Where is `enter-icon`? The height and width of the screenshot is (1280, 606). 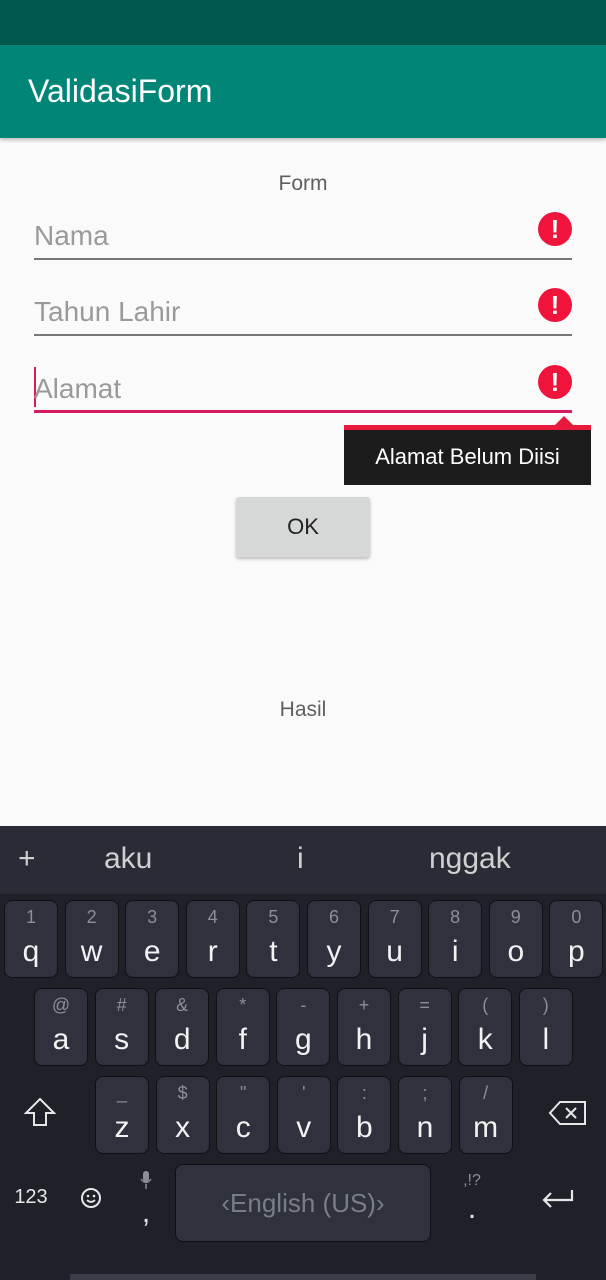 enter-icon is located at coordinates (558, 1202).